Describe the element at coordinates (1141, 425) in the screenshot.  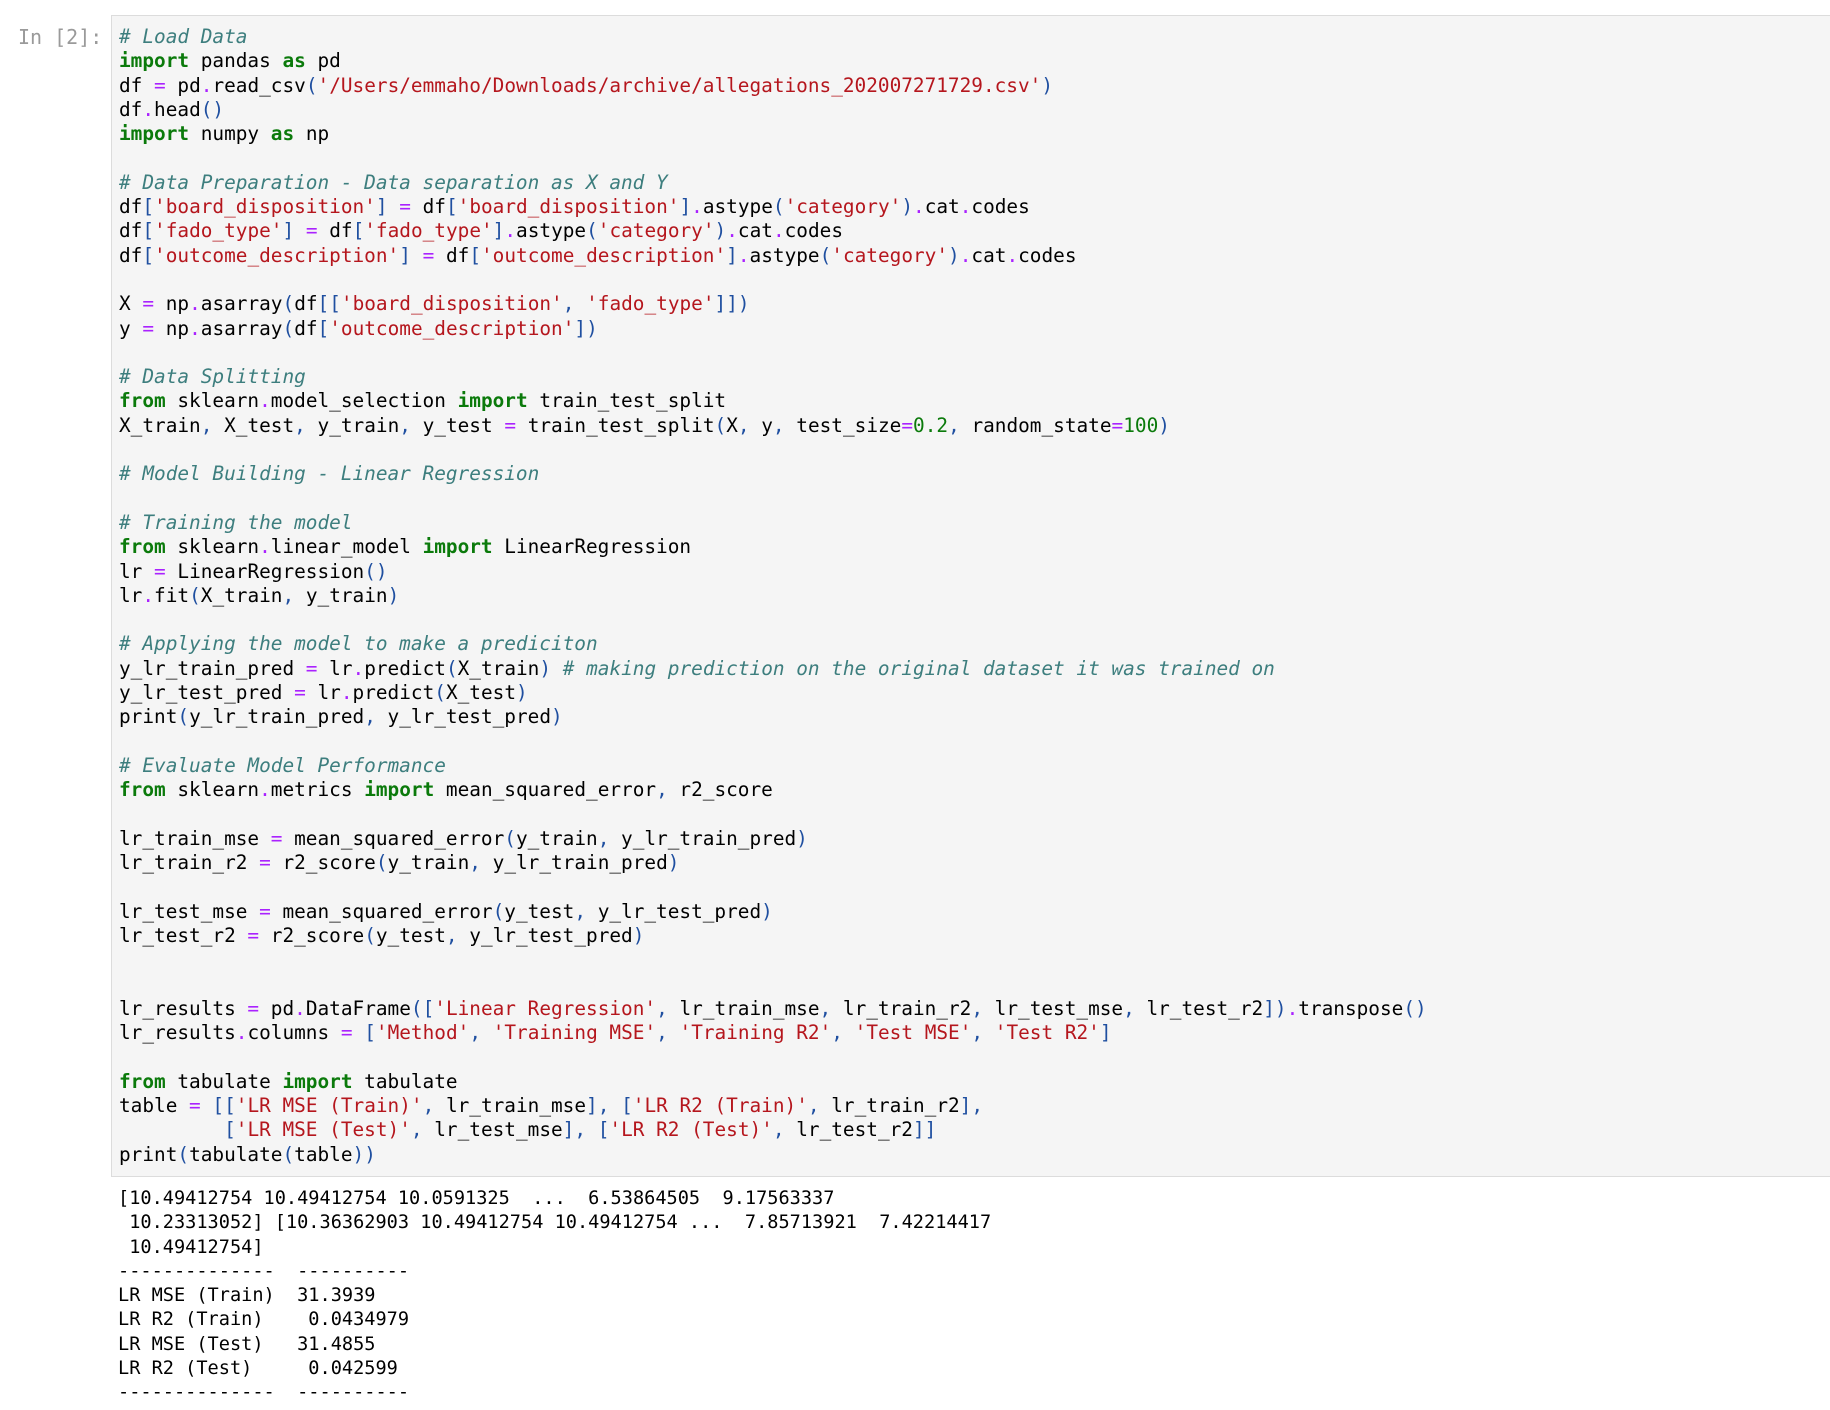
I see `code-token: 100` at that location.